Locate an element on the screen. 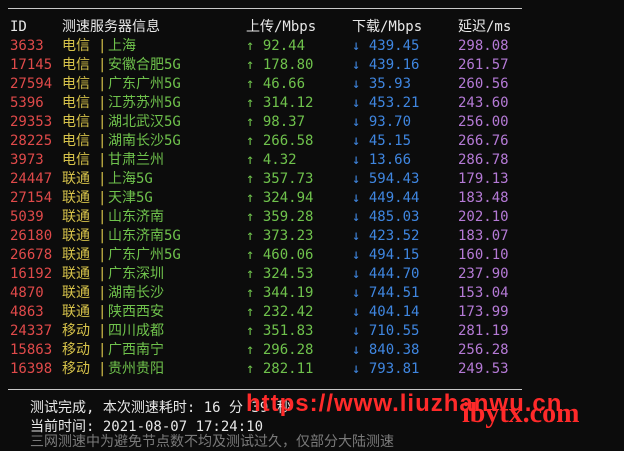 This screenshot has height=451, width=624. upload-speed: ↑ 351.83 is located at coordinates (280, 331).